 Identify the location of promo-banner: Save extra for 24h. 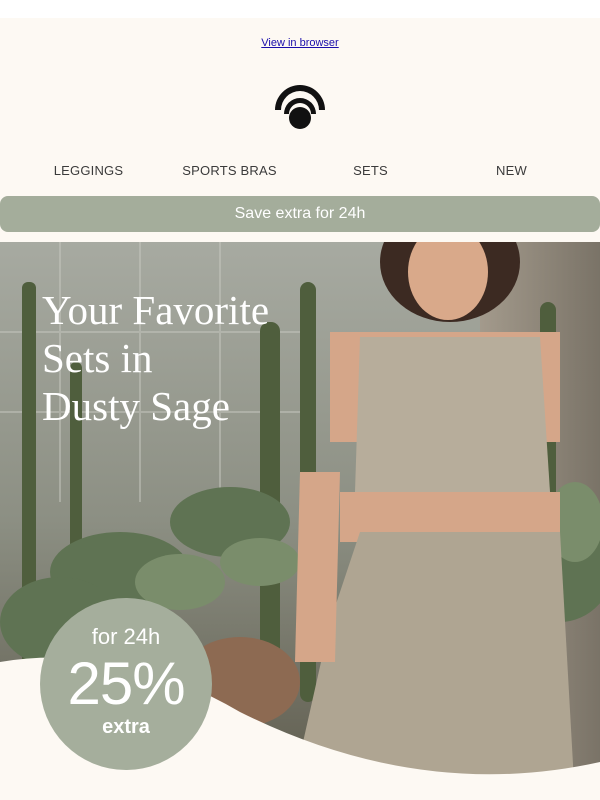
(300, 214).